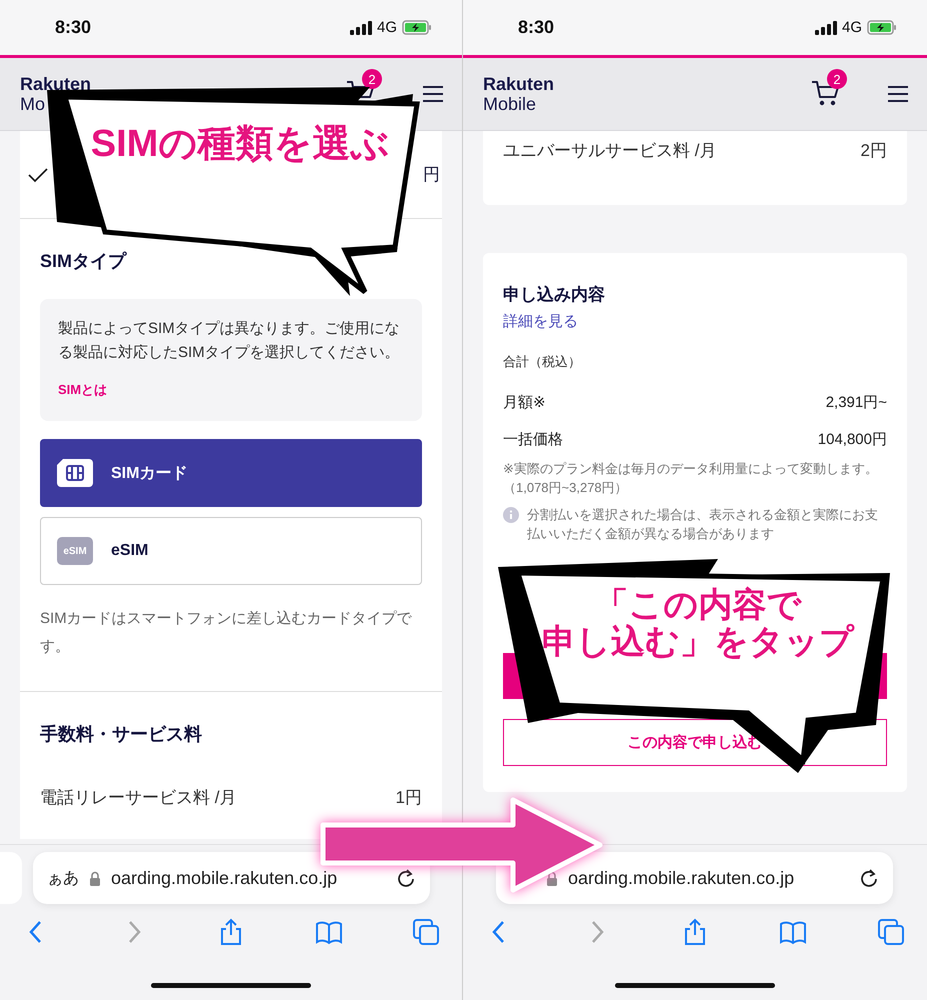 The height and width of the screenshot is (1000, 927). Describe the element at coordinates (542, 362) in the screenshot. I see `total-label: 合計（税込）` at that location.